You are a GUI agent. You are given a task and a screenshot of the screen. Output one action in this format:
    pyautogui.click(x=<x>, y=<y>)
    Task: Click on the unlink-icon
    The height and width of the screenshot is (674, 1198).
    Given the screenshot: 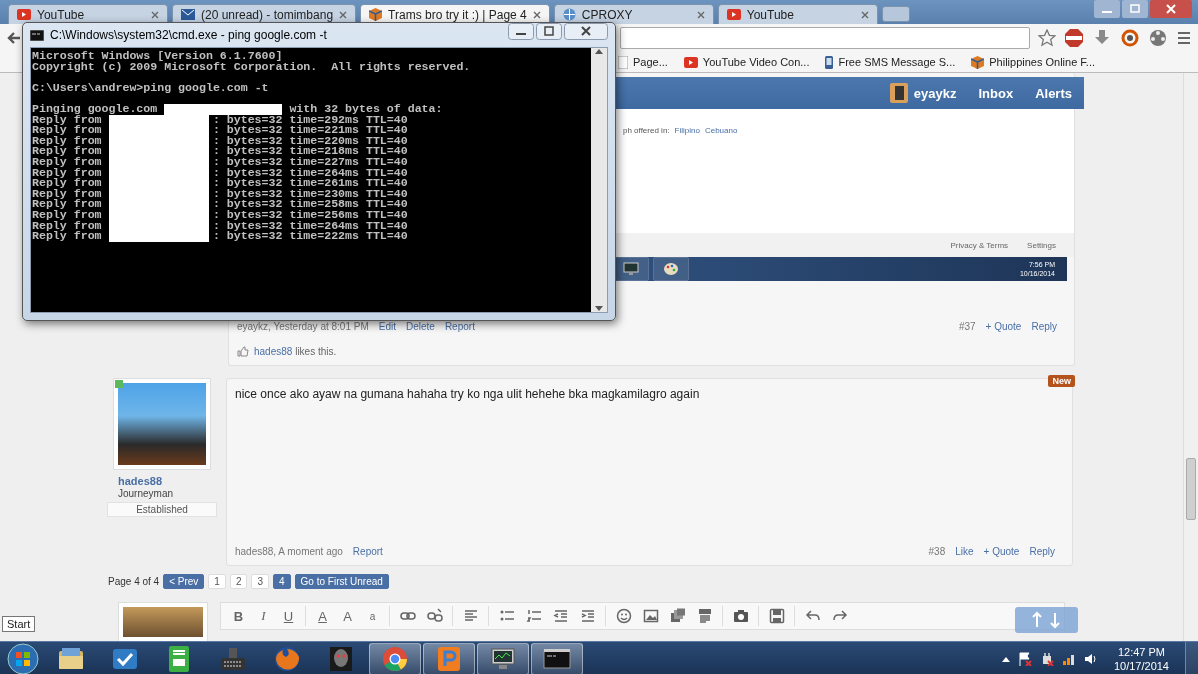 What is the action you would take?
    pyautogui.click(x=434, y=616)
    